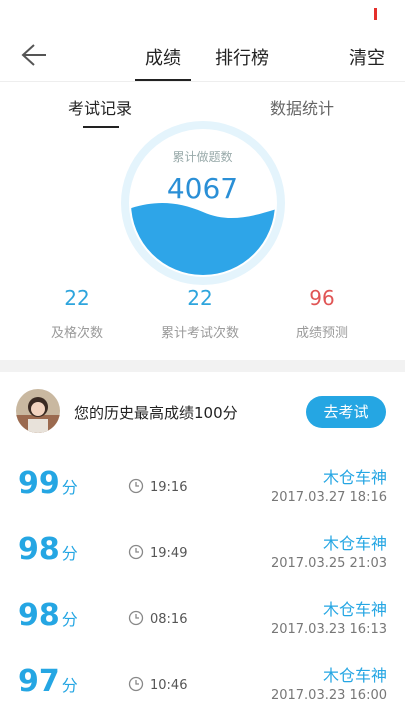 This screenshot has height=720, width=405. Describe the element at coordinates (38, 411) in the screenshot. I see `avatar` at that location.